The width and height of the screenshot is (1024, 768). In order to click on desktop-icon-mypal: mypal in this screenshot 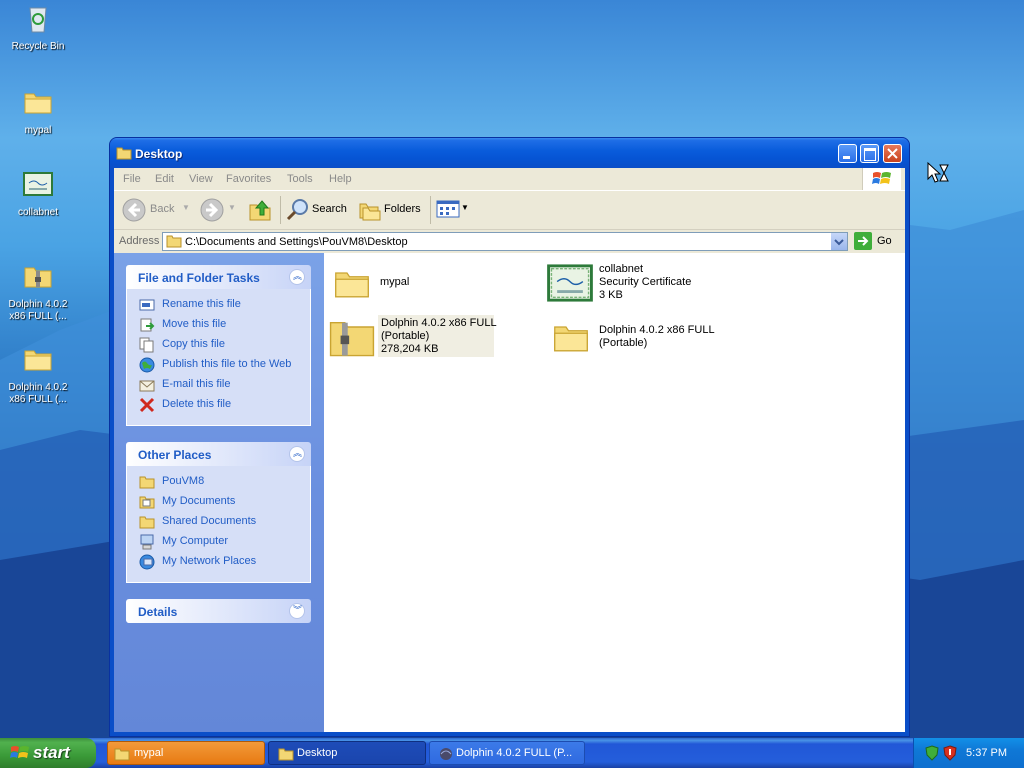, I will do `click(38, 111)`.